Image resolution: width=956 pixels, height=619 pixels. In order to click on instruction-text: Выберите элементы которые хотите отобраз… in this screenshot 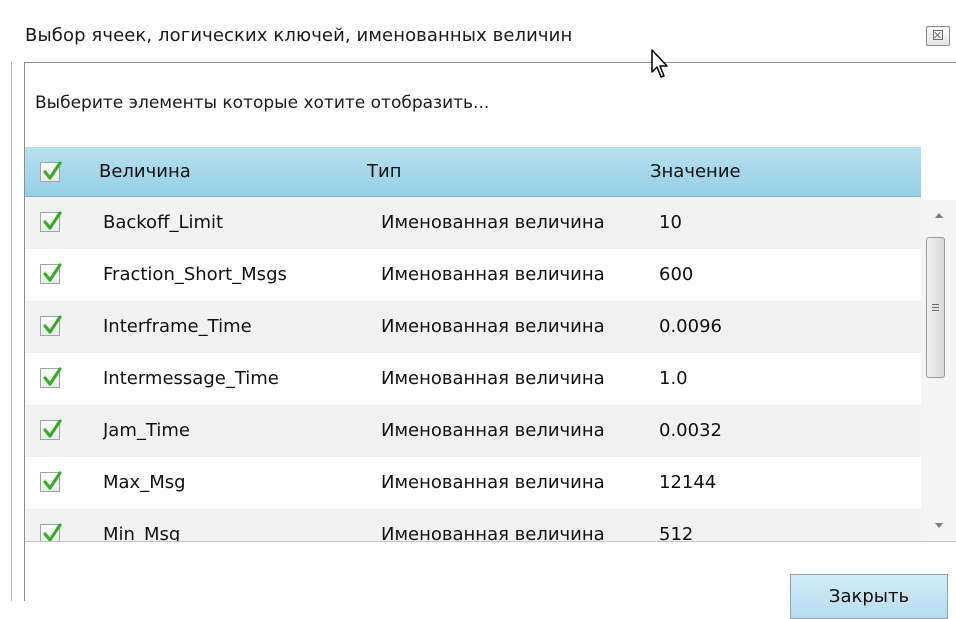, I will do `click(262, 103)`.